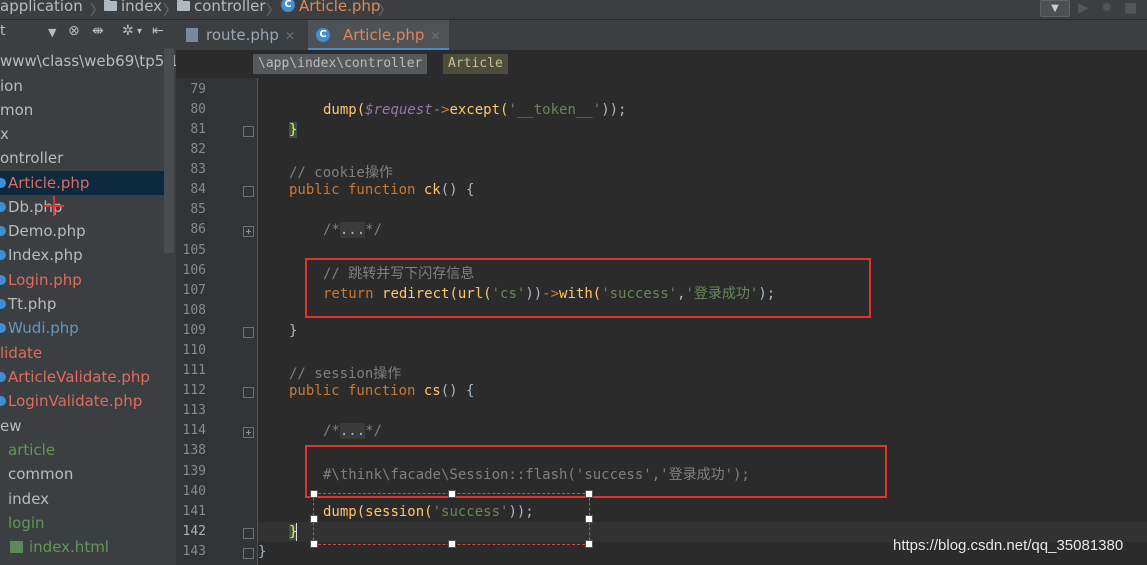 The width and height of the screenshot is (1147, 565). I want to click on breadcrumb-class: Article, so click(475, 64).